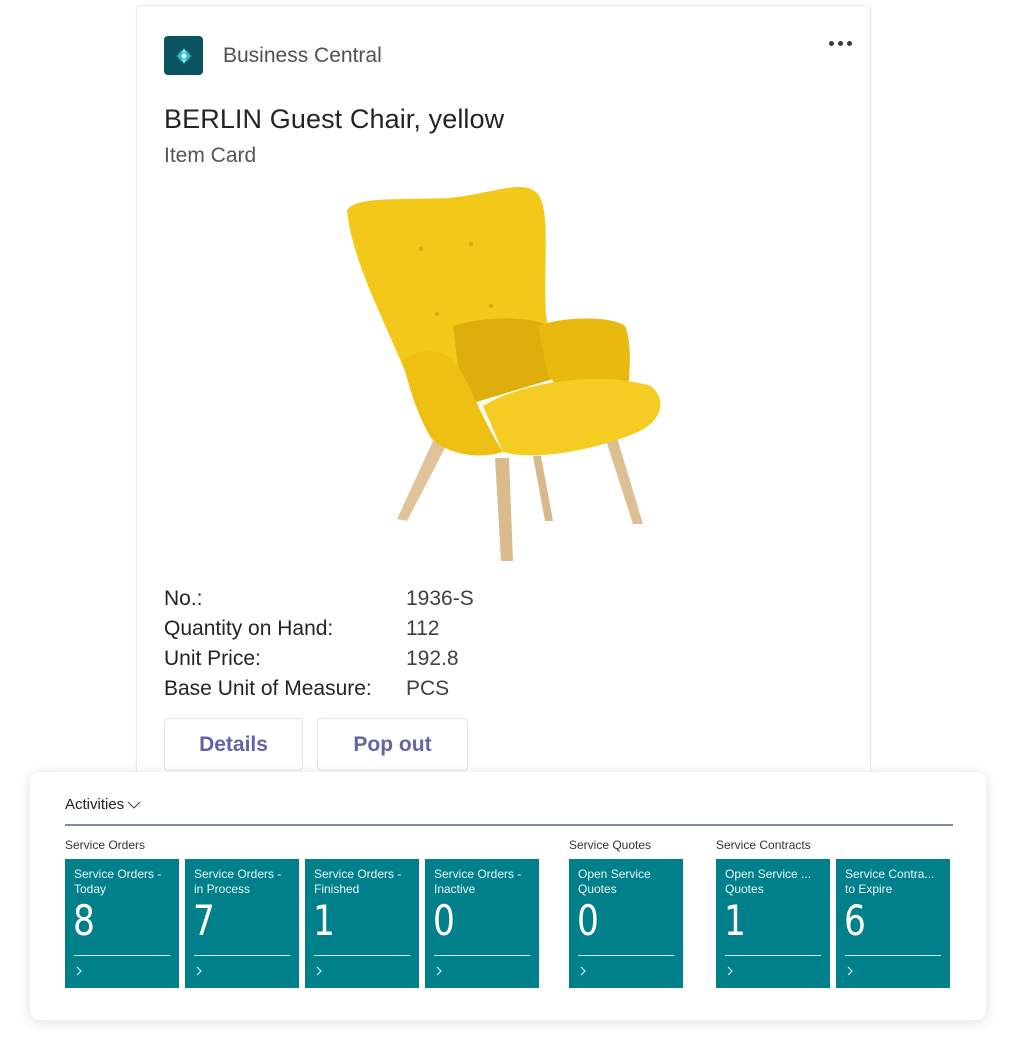  What do you see at coordinates (122, 923) in the screenshot?
I see `cue-tile: Service Orders - Today 8` at bounding box center [122, 923].